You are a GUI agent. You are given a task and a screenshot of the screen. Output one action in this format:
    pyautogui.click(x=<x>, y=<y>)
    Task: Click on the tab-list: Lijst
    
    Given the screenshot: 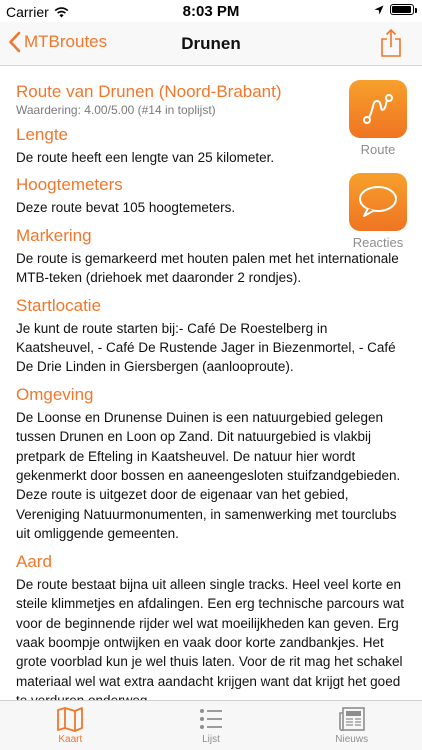 What is the action you would take?
    pyautogui.click(x=211, y=725)
    